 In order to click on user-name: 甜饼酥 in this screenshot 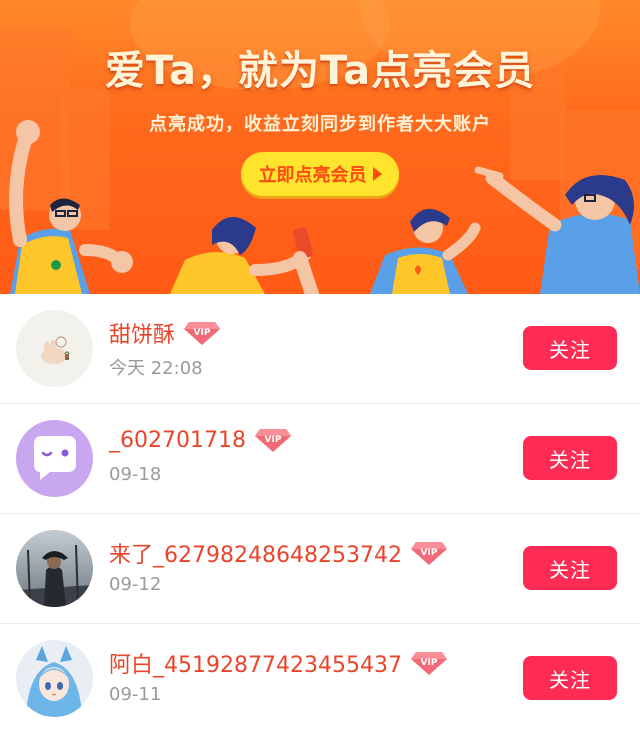, I will do `click(142, 333)`.